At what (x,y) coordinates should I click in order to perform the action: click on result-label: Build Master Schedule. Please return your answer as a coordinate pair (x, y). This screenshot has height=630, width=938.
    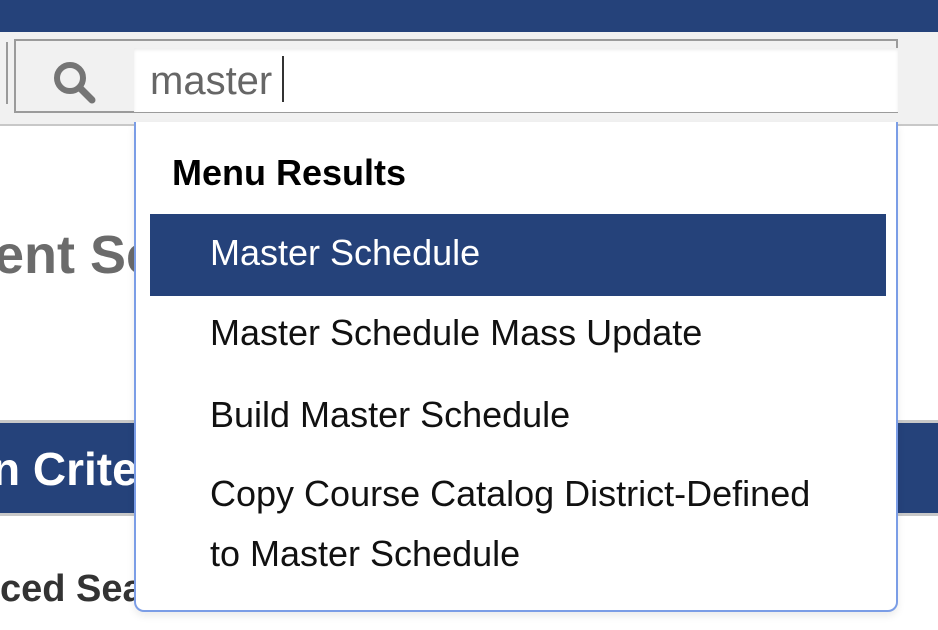
    Looking at the image, I should click on (390, 414).